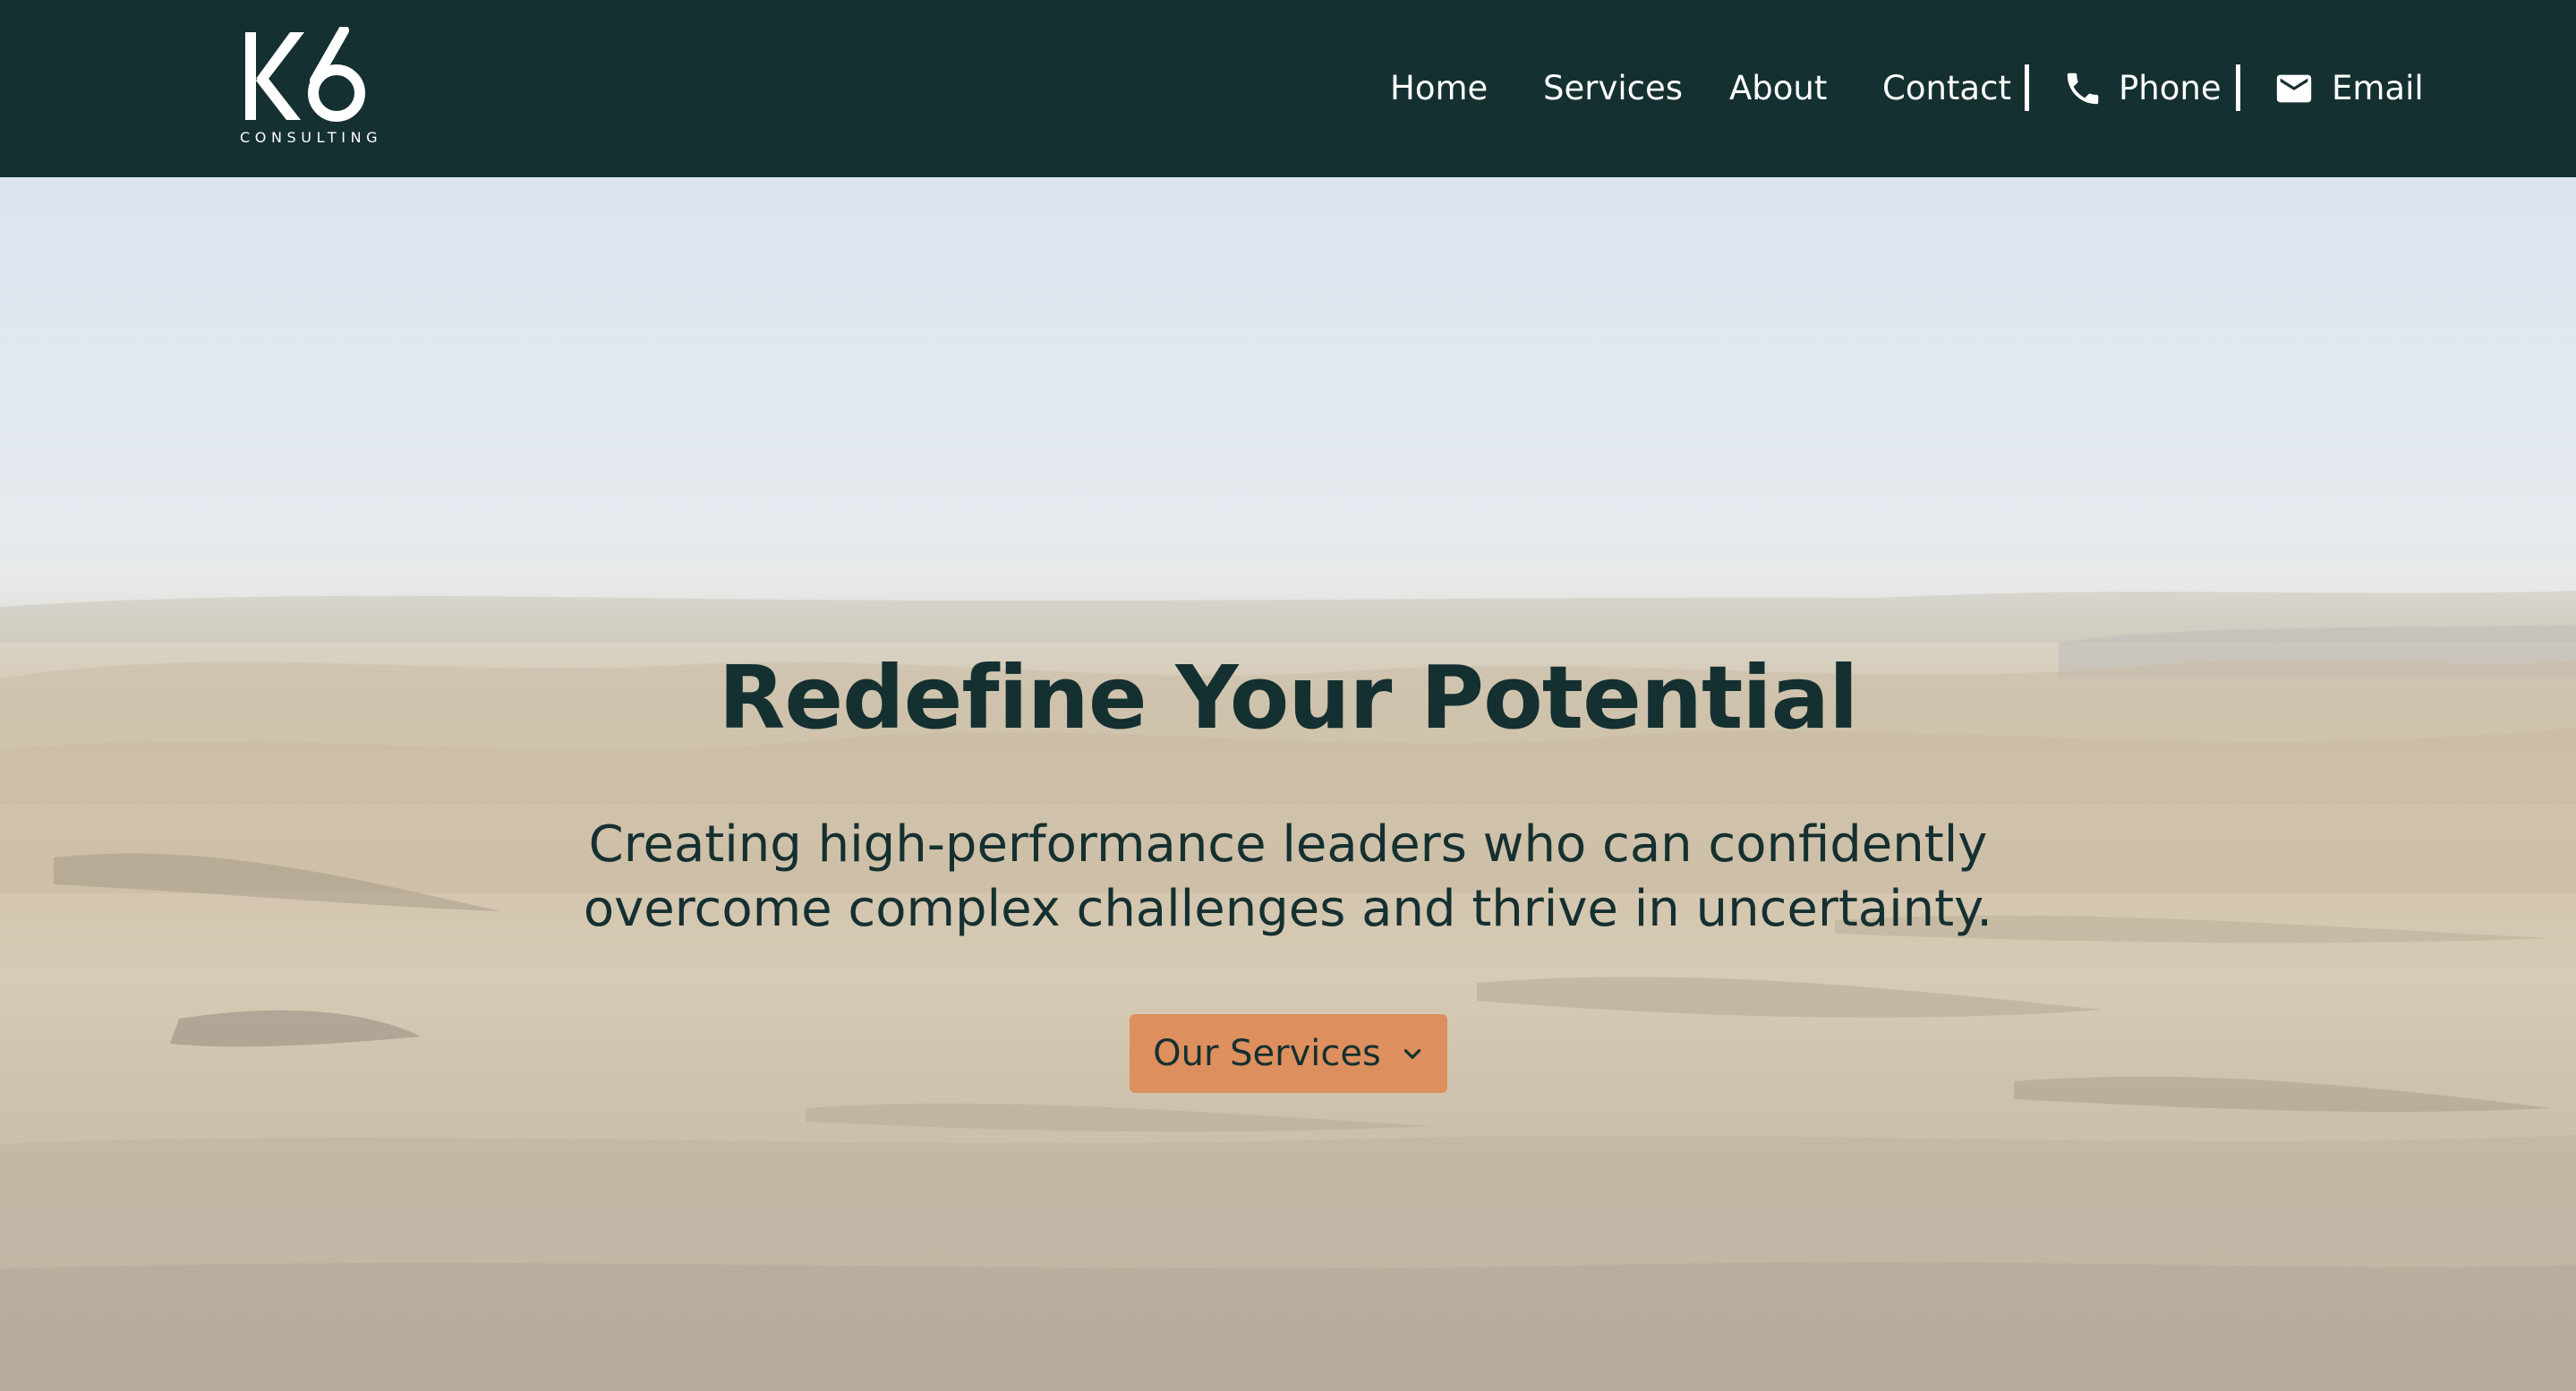 Image resolution: width=2576 pixels, height=1391 pixels. Describe the element at coordinates (2378, 89) in the screenshot. I see `nav-email: Email` at that location.